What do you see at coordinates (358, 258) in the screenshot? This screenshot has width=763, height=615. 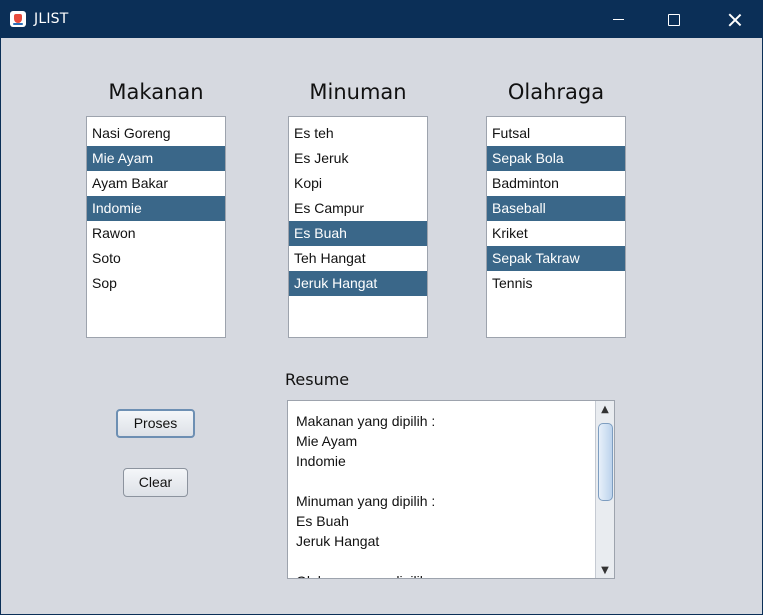 I see `list-item: Teh Hangat` at bounding box center [358, 258].